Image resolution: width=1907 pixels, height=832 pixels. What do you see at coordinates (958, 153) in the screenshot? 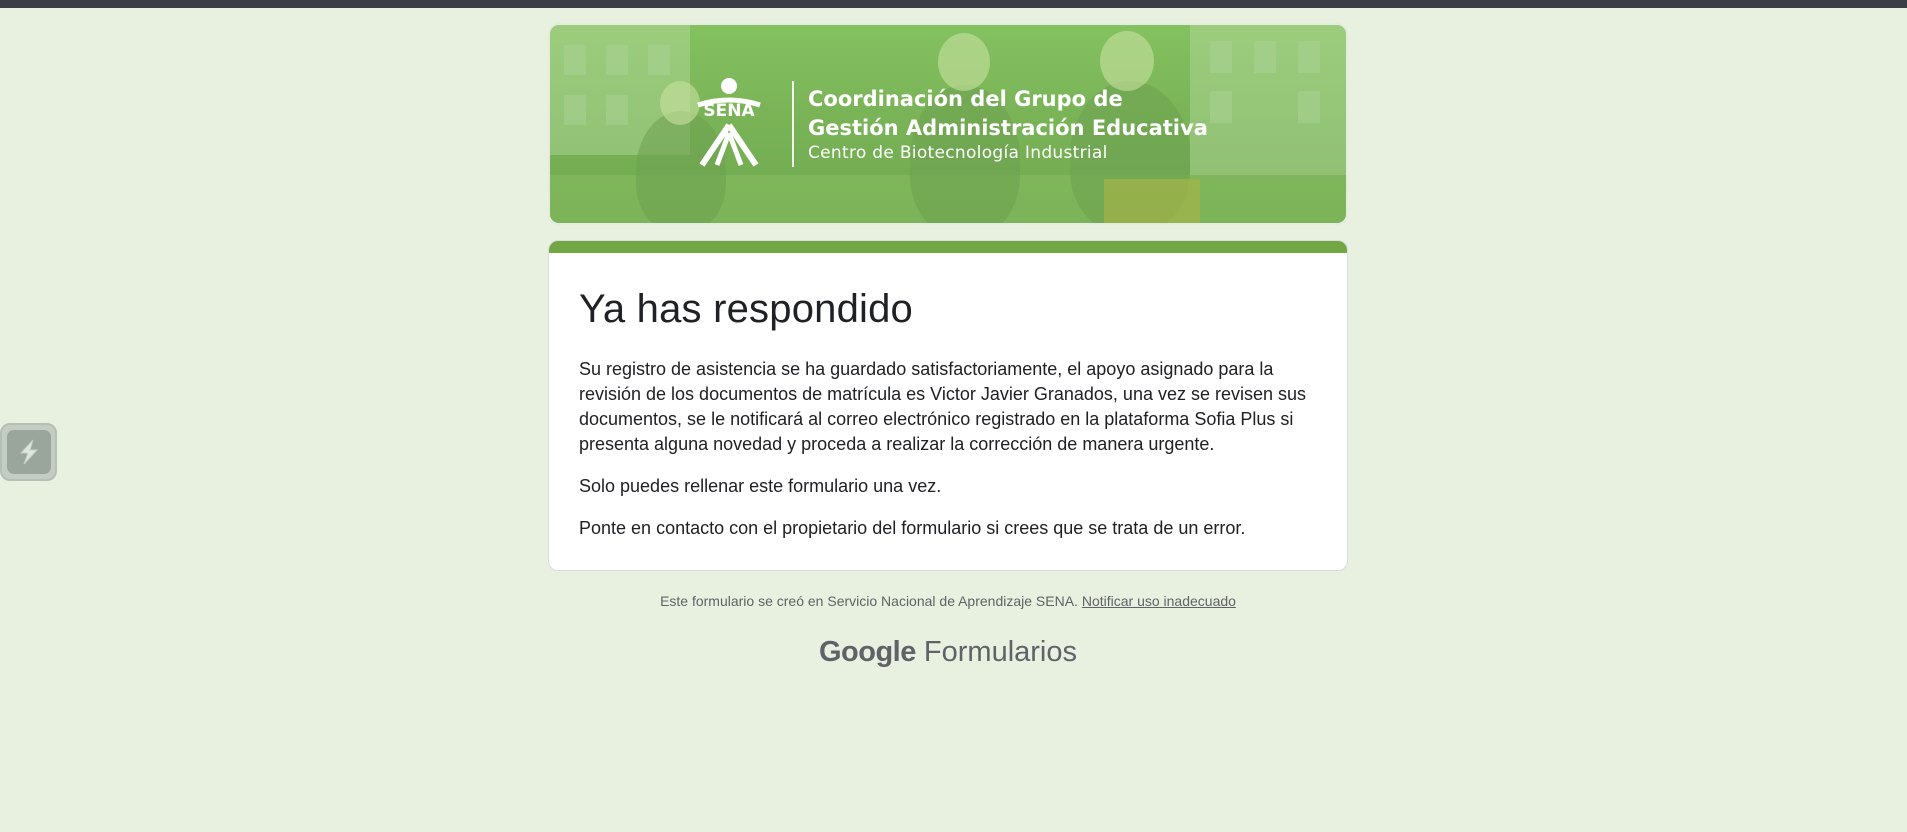
I see `banner-subtitle: Centro de Biotecnología Industrial` at bounding box center [958, 153].